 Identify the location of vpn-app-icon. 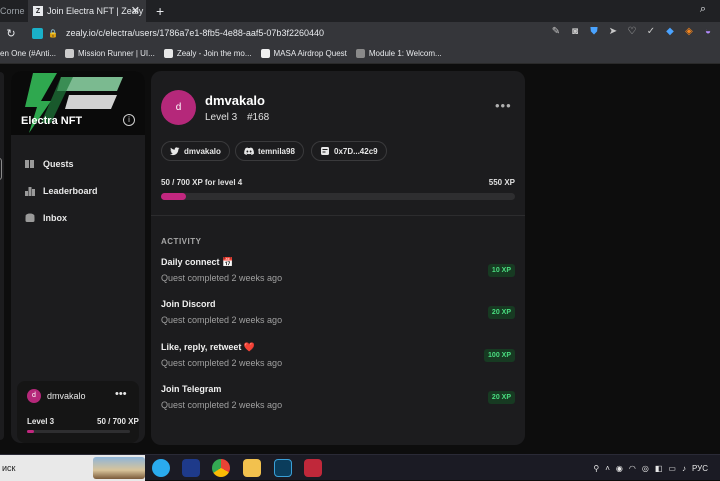
(191, 468).